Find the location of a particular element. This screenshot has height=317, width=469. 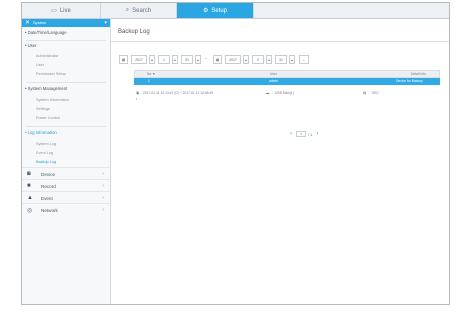

tab-search: ⌕ Search is located at coordinates (139, 10).